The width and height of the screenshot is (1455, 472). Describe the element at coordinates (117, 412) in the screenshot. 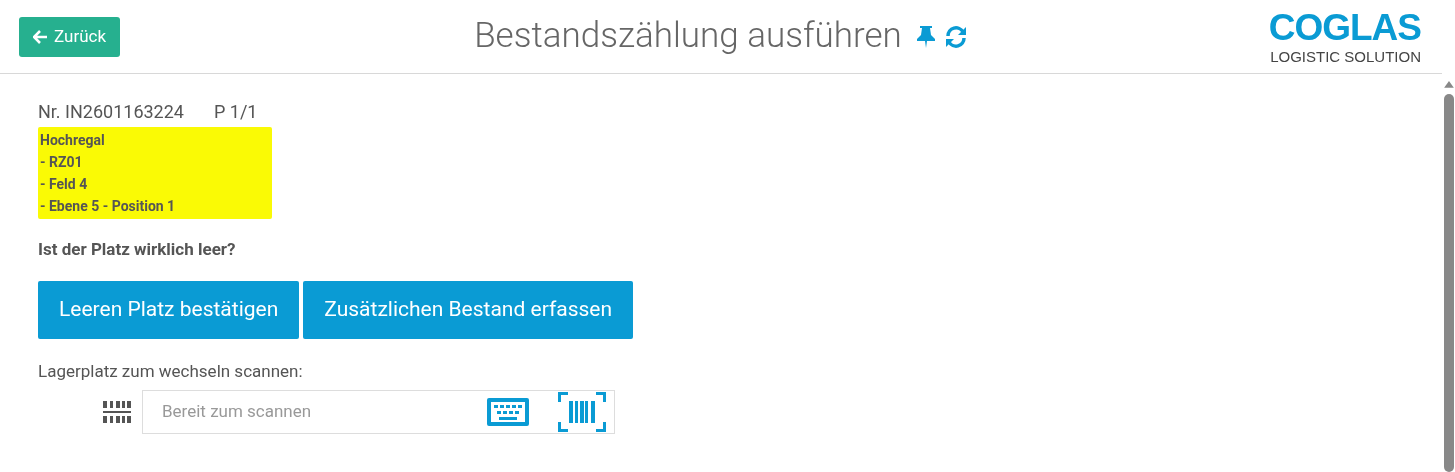

I see `barcode-icon` at that location.